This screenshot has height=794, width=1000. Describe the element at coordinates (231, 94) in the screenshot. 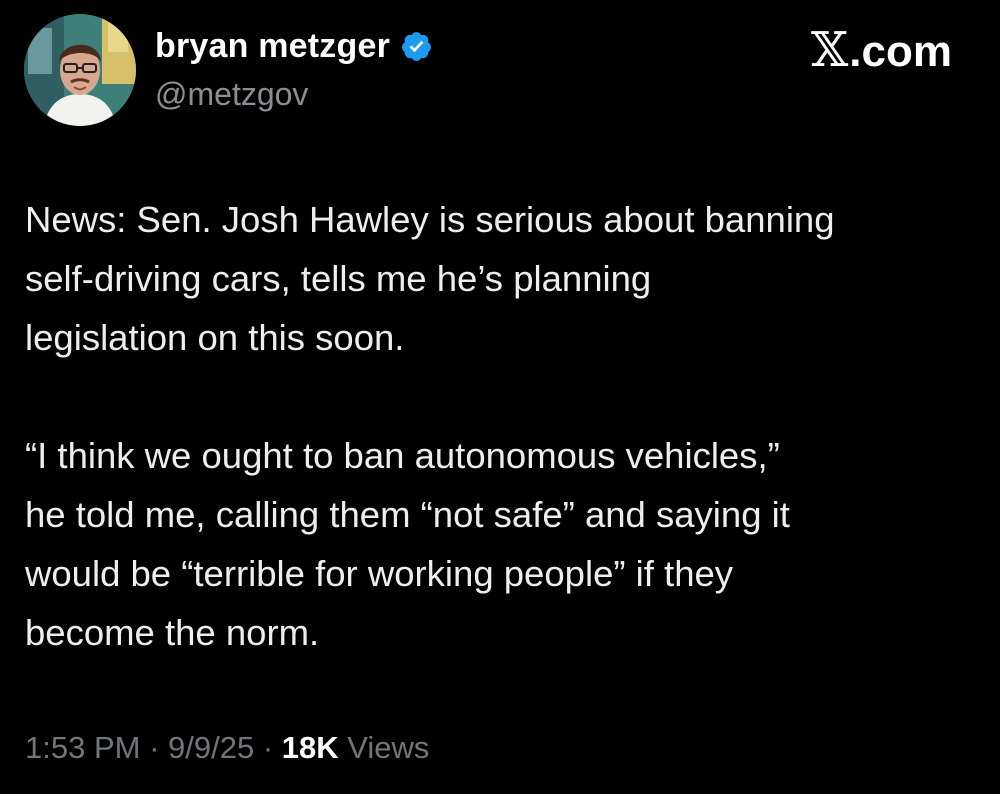

I see `author-handle: @metzgov` at that location.